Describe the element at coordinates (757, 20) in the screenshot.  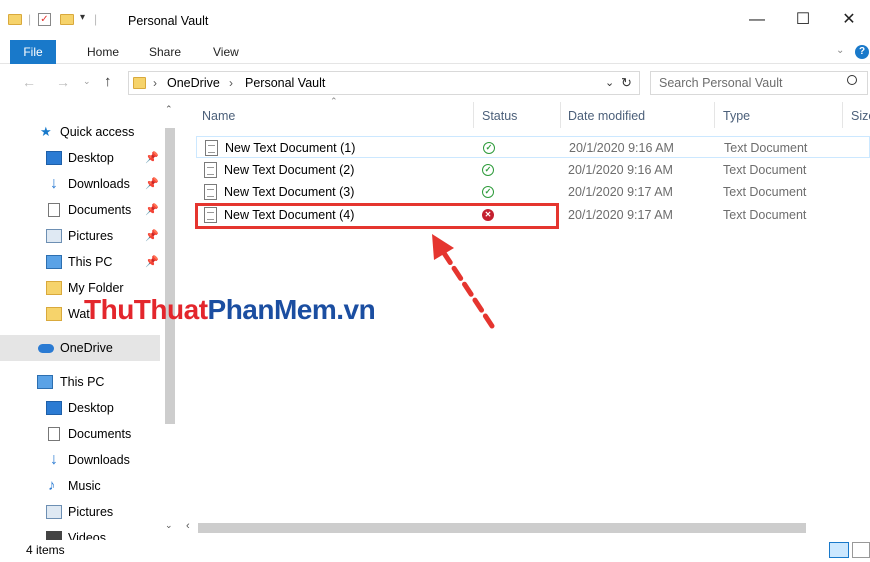
I see `minimize-button: —` at that location.